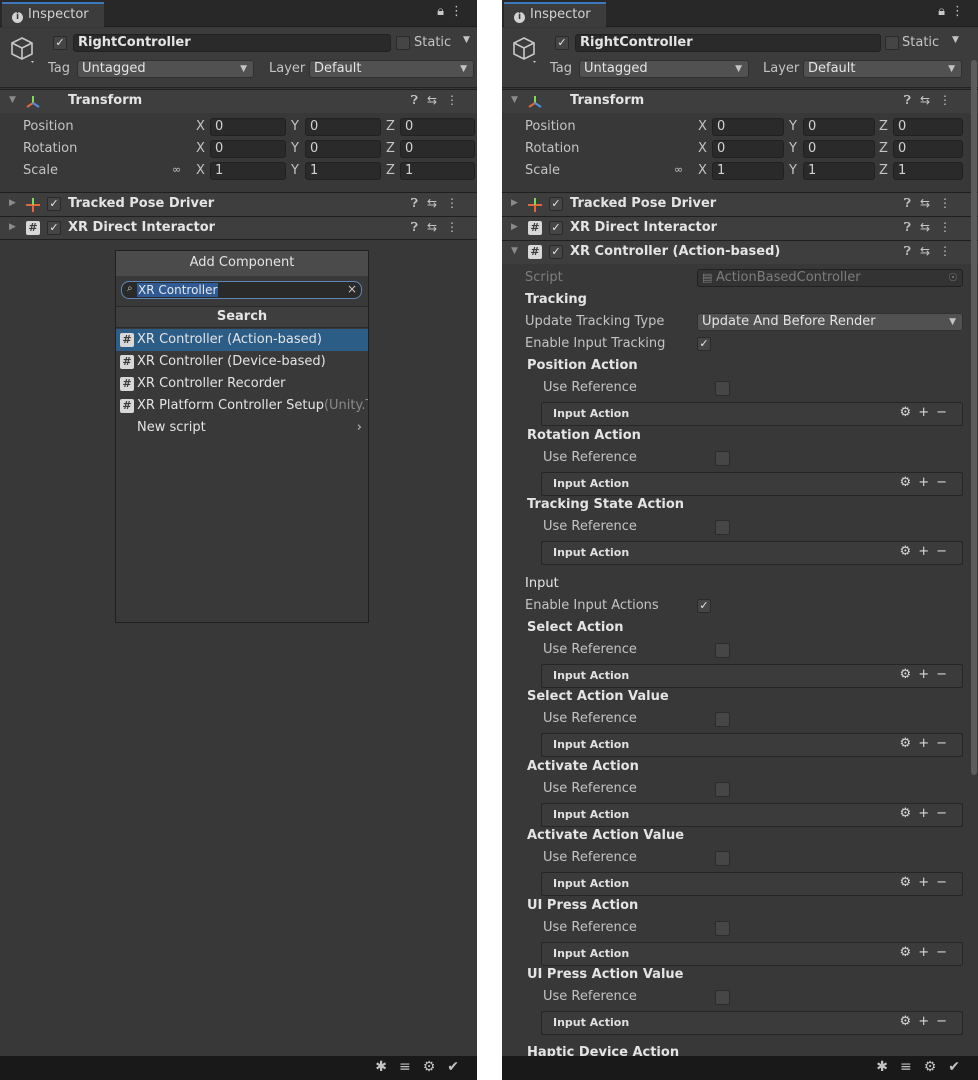 Image resolution: width=978 pixels, height=1080 pixels. I want to click on object-name-field: RightController, so click(232, 43).